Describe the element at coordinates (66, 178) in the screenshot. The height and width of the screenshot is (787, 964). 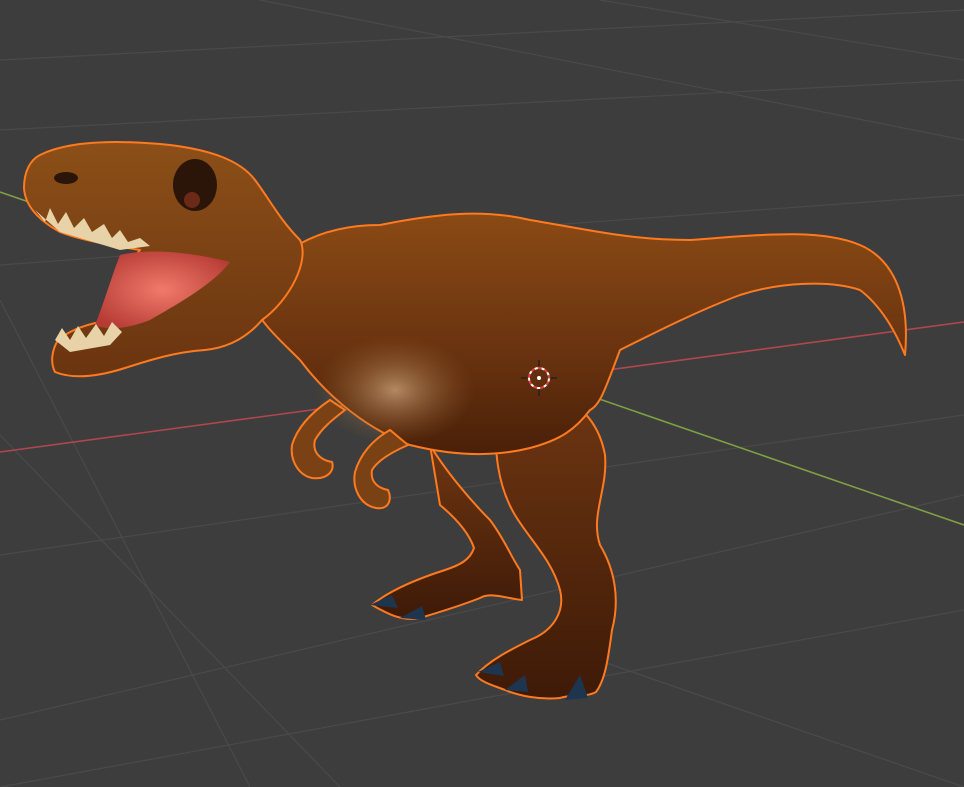
I see `t-rex-nostril` at that location.